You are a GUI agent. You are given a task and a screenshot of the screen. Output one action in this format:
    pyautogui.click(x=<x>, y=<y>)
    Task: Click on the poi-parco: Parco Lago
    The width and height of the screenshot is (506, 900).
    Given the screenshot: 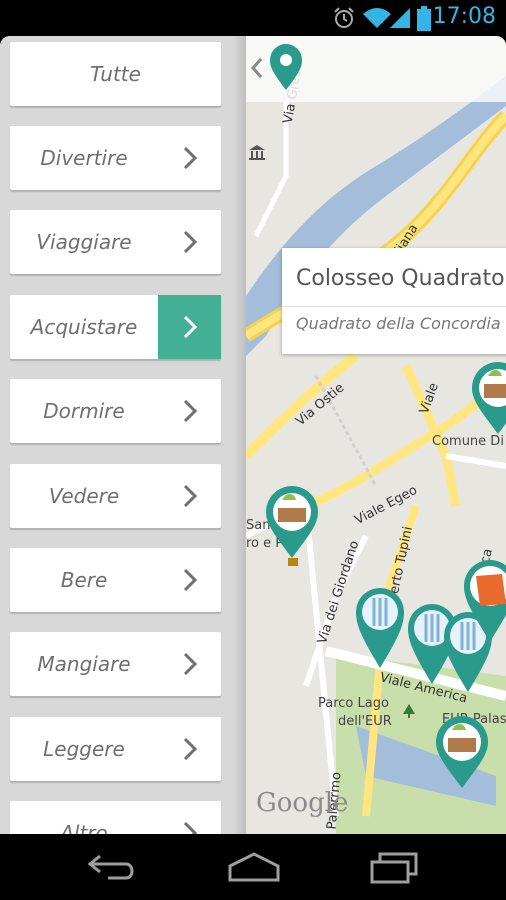 What is the action you would take?
    pyautogui.click(x=353, y=703)
    